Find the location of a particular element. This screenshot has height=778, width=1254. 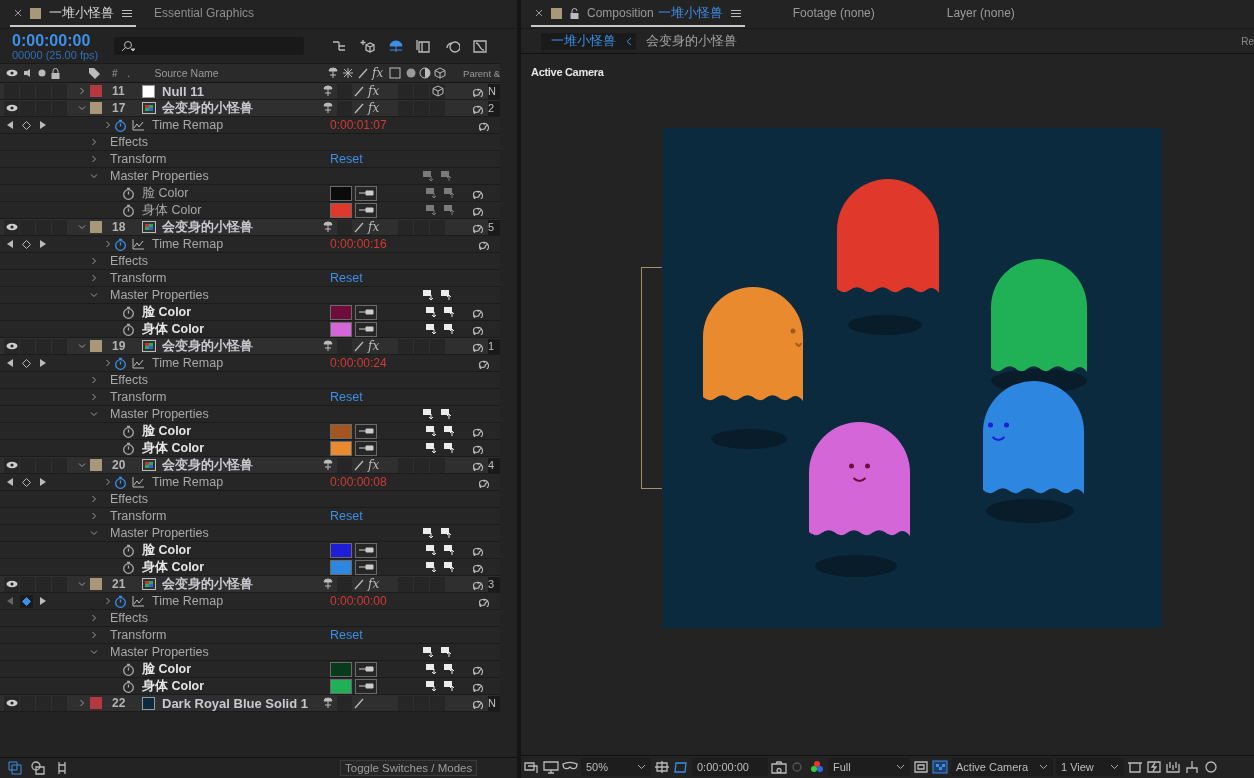

layer-number: 17 is located at coordinates (119, 108).